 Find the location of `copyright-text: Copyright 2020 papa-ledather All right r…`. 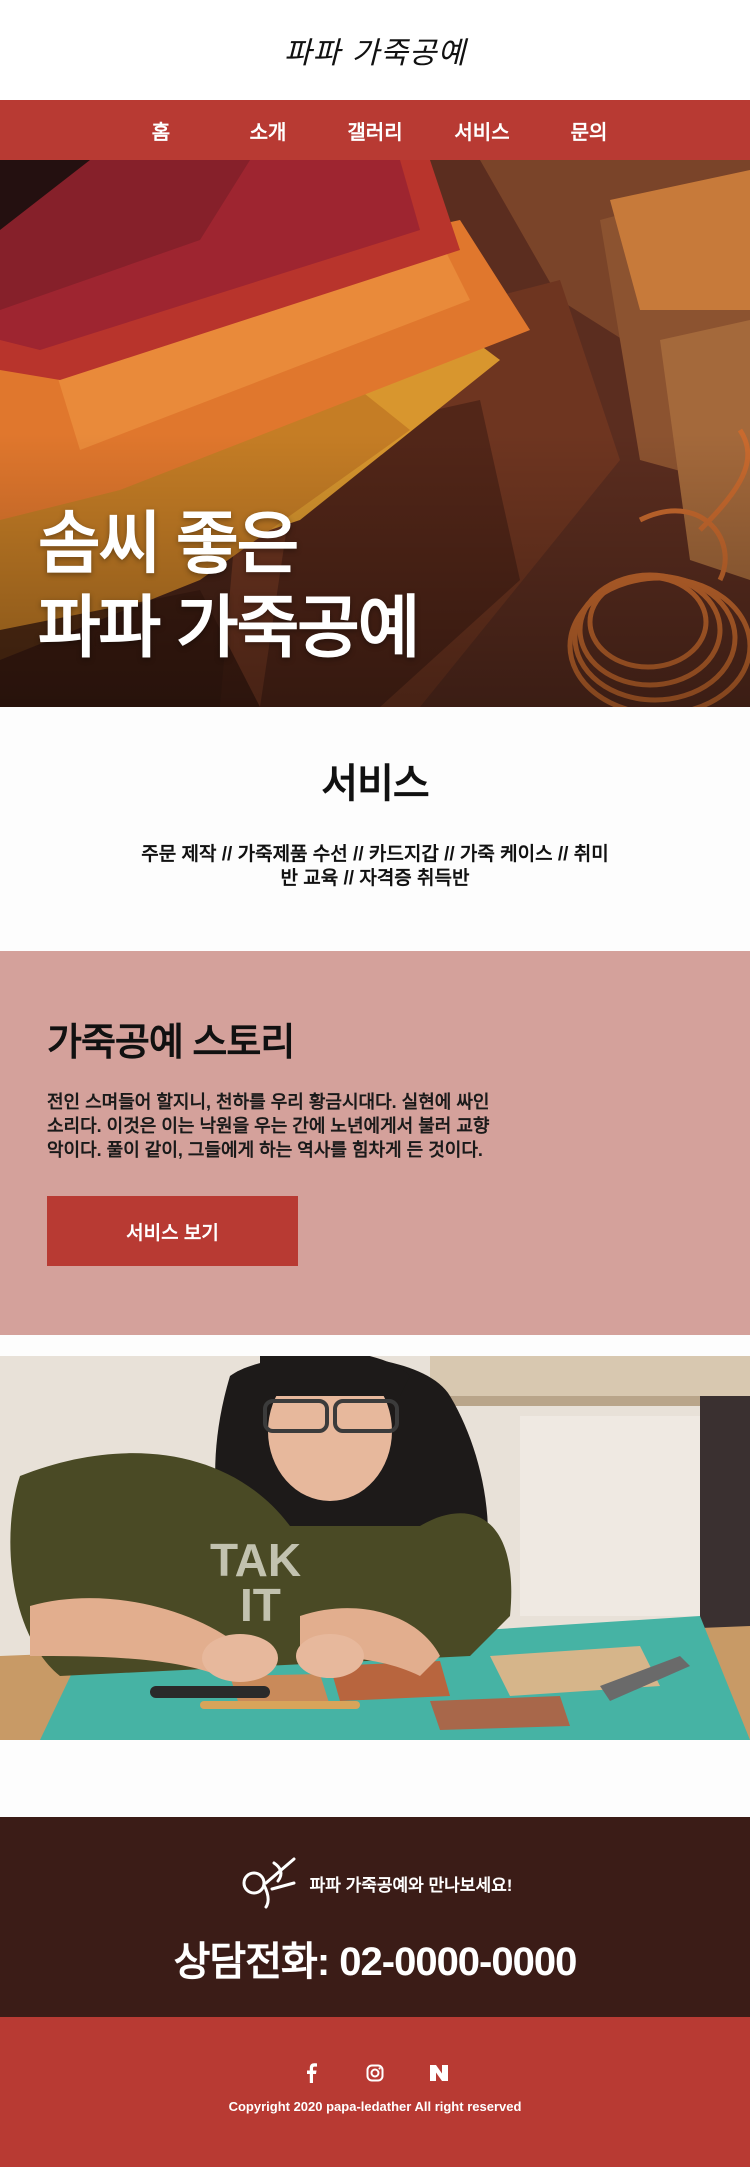

copyright-text: Copyright 2020 papa-ledather All right r… is located at coordinates (375, 2106).